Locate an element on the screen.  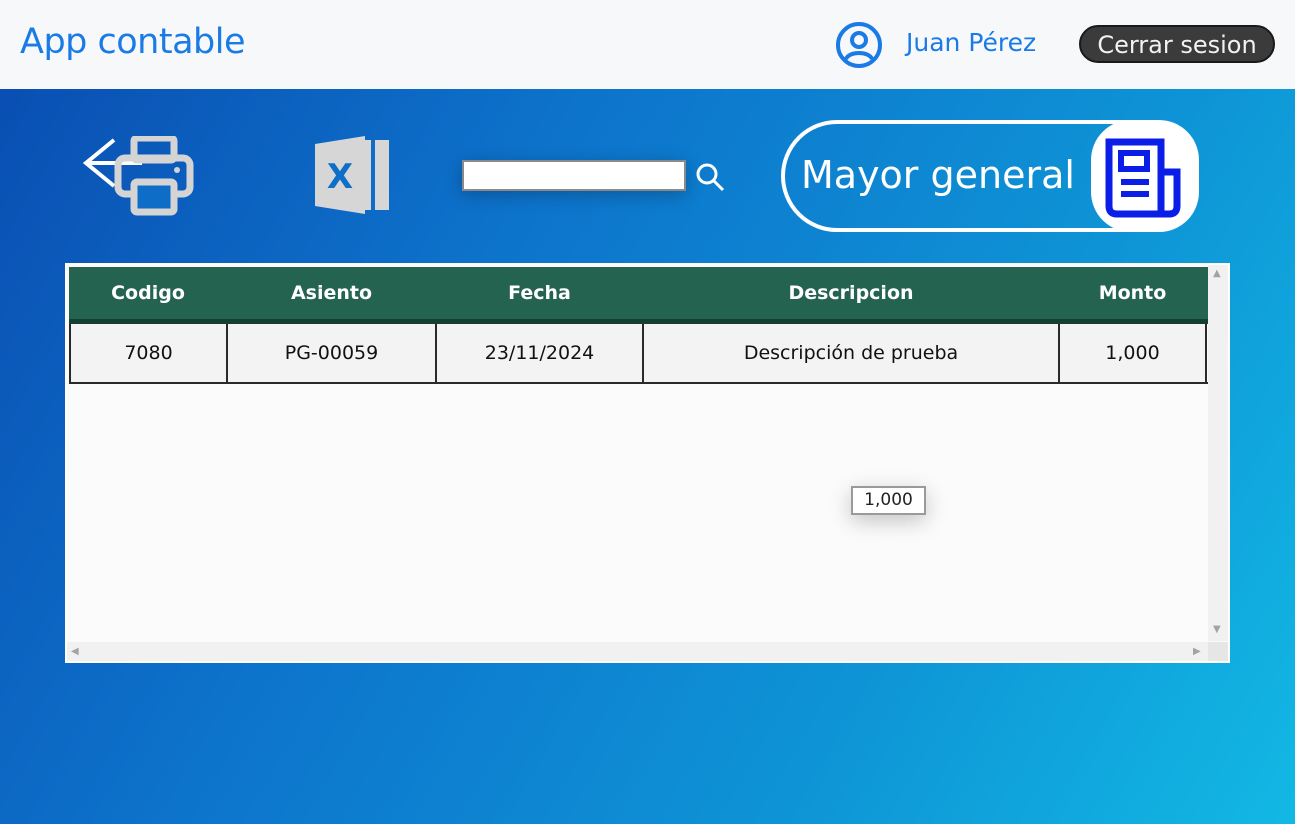
user-name: Juan Pérez is located at coordinates (971, 42).